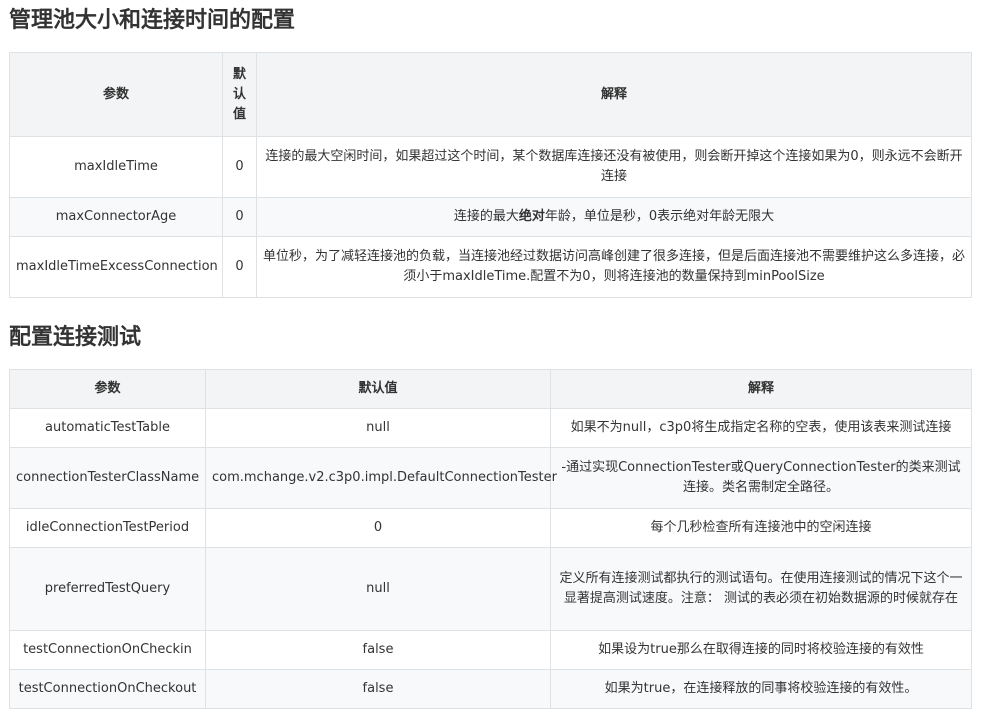  What do you see at coordinates (107, 478) in the screenshot?
I see `param-cell: connectionTesterClassName` at bounding box center [107, 478].